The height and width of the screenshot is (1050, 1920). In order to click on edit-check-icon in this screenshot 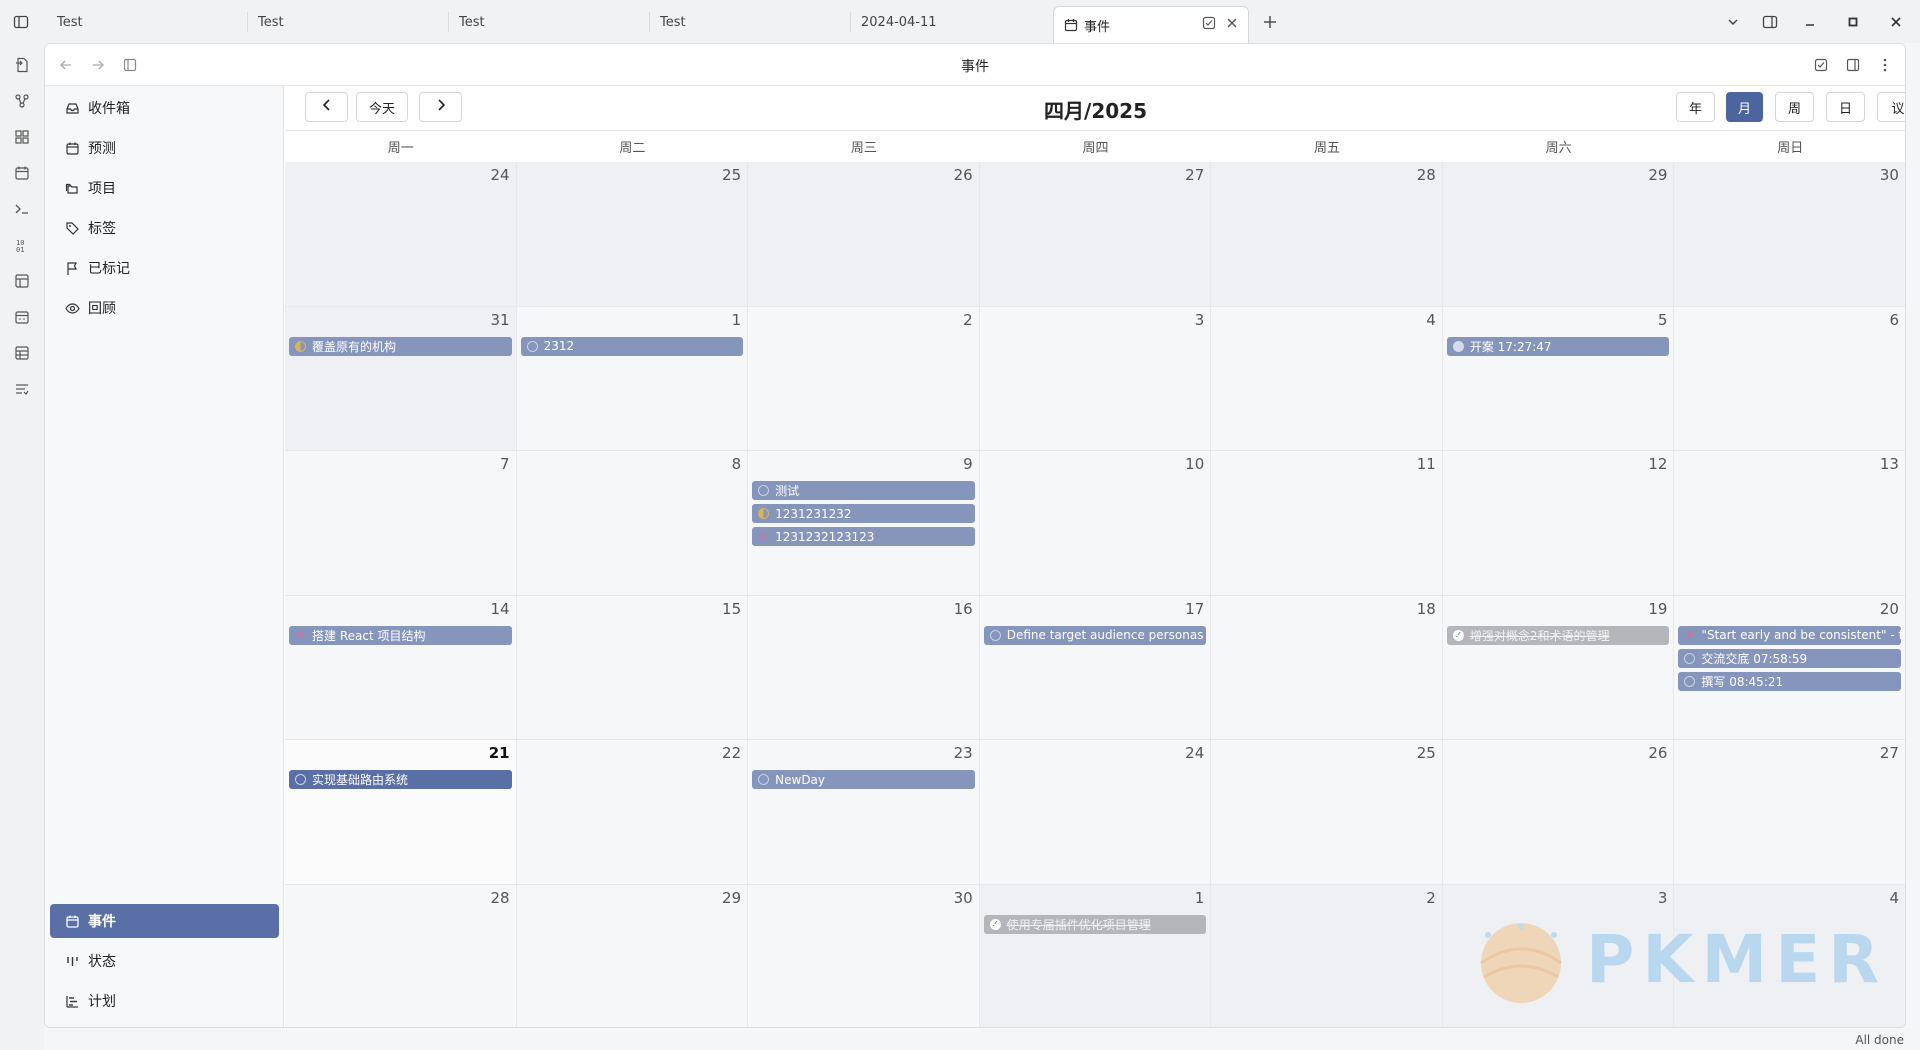, I will do `click(1209, 25)`.